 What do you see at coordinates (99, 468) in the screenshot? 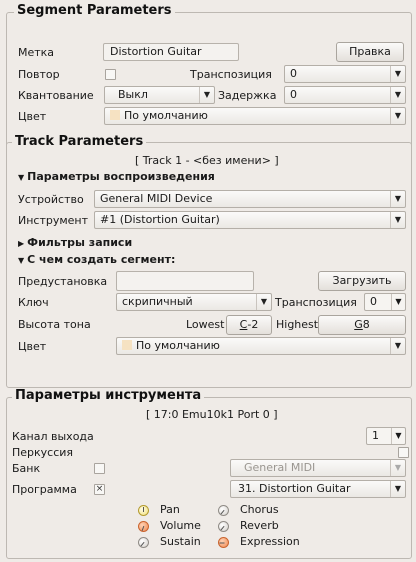
I see `bank-checkbox` at bounding box center [99, 468].